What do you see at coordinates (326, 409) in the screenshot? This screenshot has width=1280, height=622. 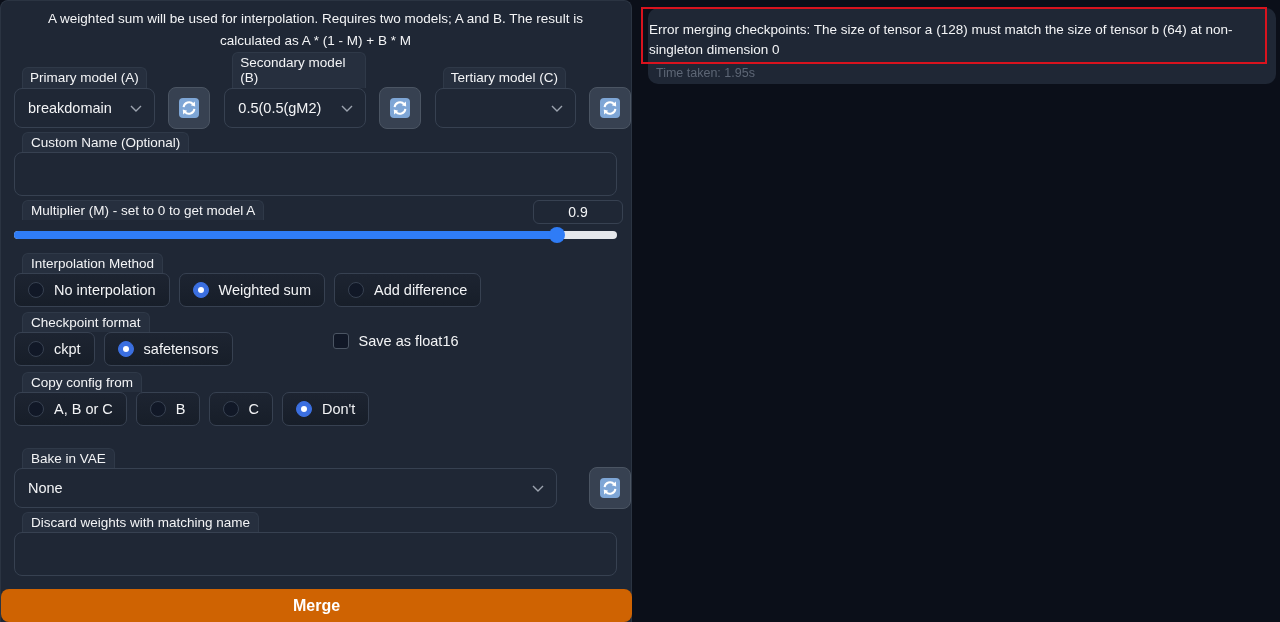 I see `radio-option: Don't` at bounding box center [326, 409].